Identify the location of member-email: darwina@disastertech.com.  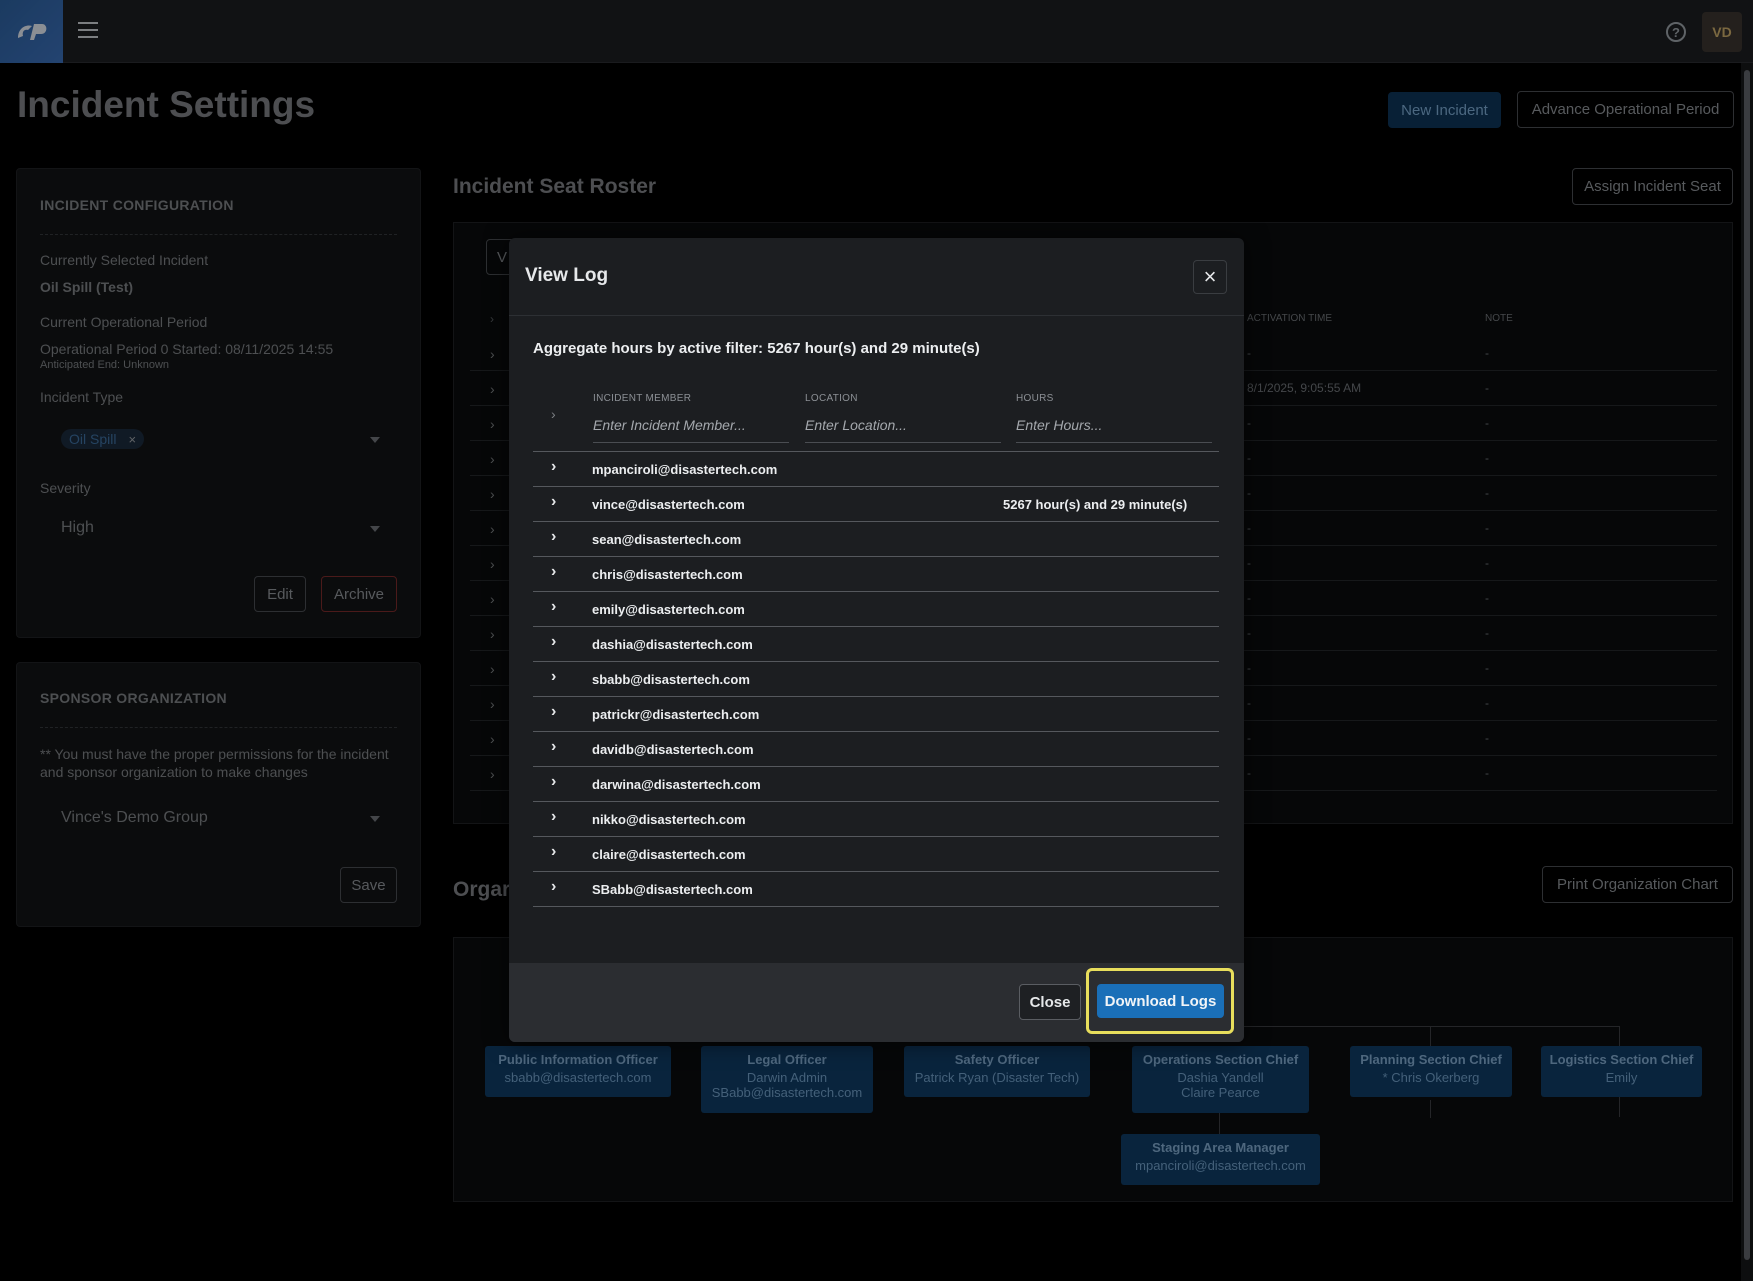
(676, 784).